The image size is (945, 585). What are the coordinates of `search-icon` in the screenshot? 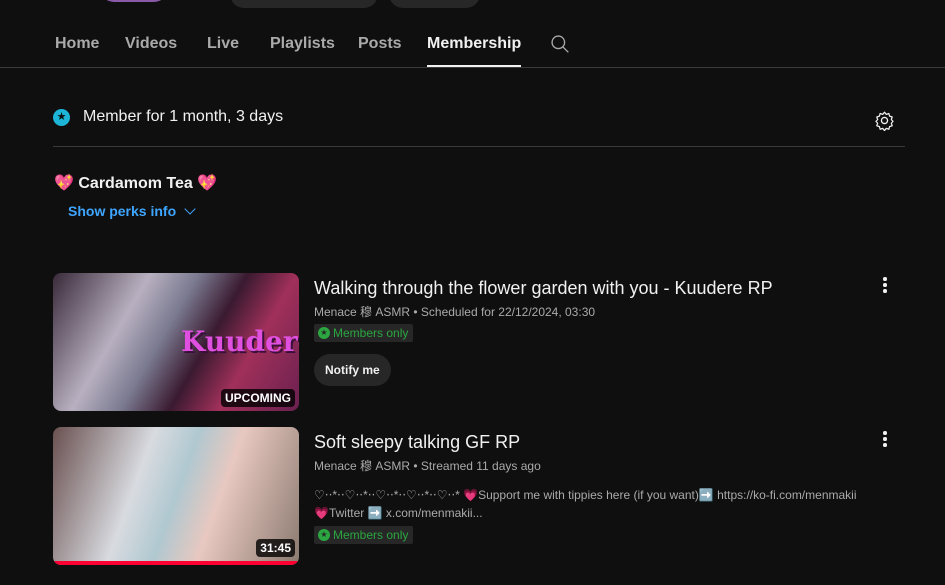 It's located at (560, 44).